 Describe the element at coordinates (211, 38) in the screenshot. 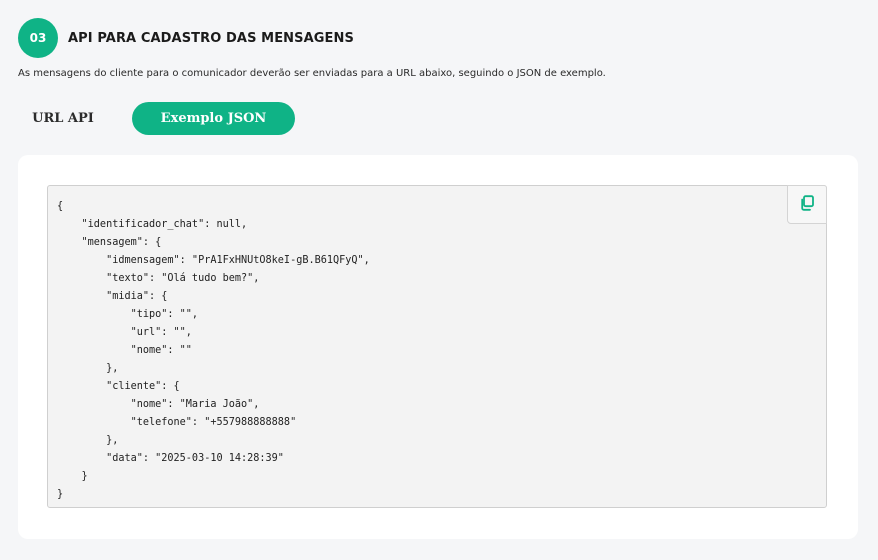

I see `step-title: API PARA CADASTRO DAS MENSAGENS` at that location.